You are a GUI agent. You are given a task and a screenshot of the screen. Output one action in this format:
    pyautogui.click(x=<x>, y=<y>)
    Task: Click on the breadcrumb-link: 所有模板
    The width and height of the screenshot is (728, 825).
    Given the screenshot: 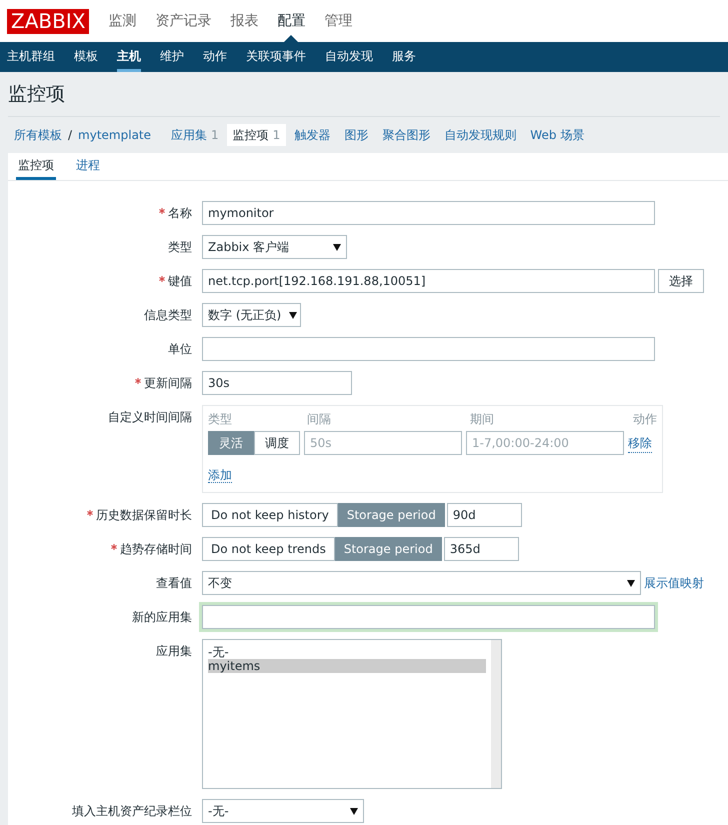 What is the action you would take?
    pyautogui.click(x=38, y=135)
    